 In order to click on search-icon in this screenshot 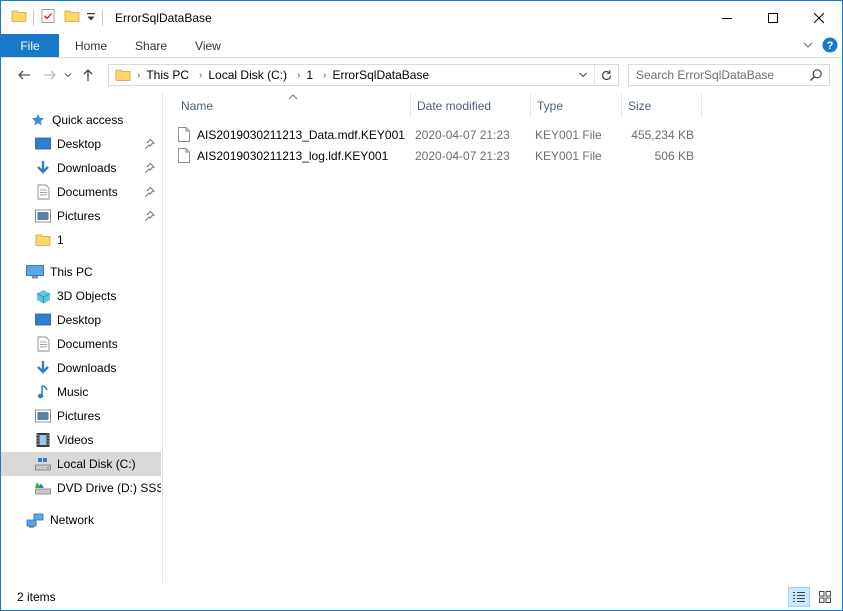, I will do `click(816, 76)`.